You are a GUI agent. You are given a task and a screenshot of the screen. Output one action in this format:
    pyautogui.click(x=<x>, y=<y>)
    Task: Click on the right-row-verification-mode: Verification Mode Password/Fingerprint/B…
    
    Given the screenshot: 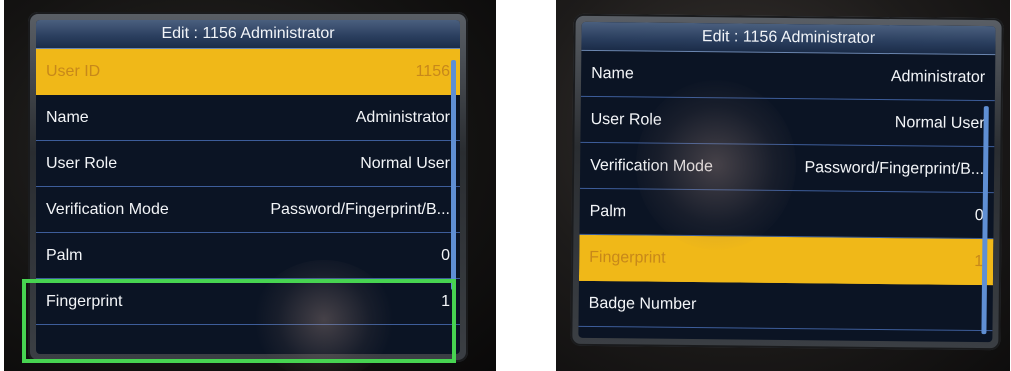 What is the action you would take?
    pyautogui.click(x=787, y=168)
    